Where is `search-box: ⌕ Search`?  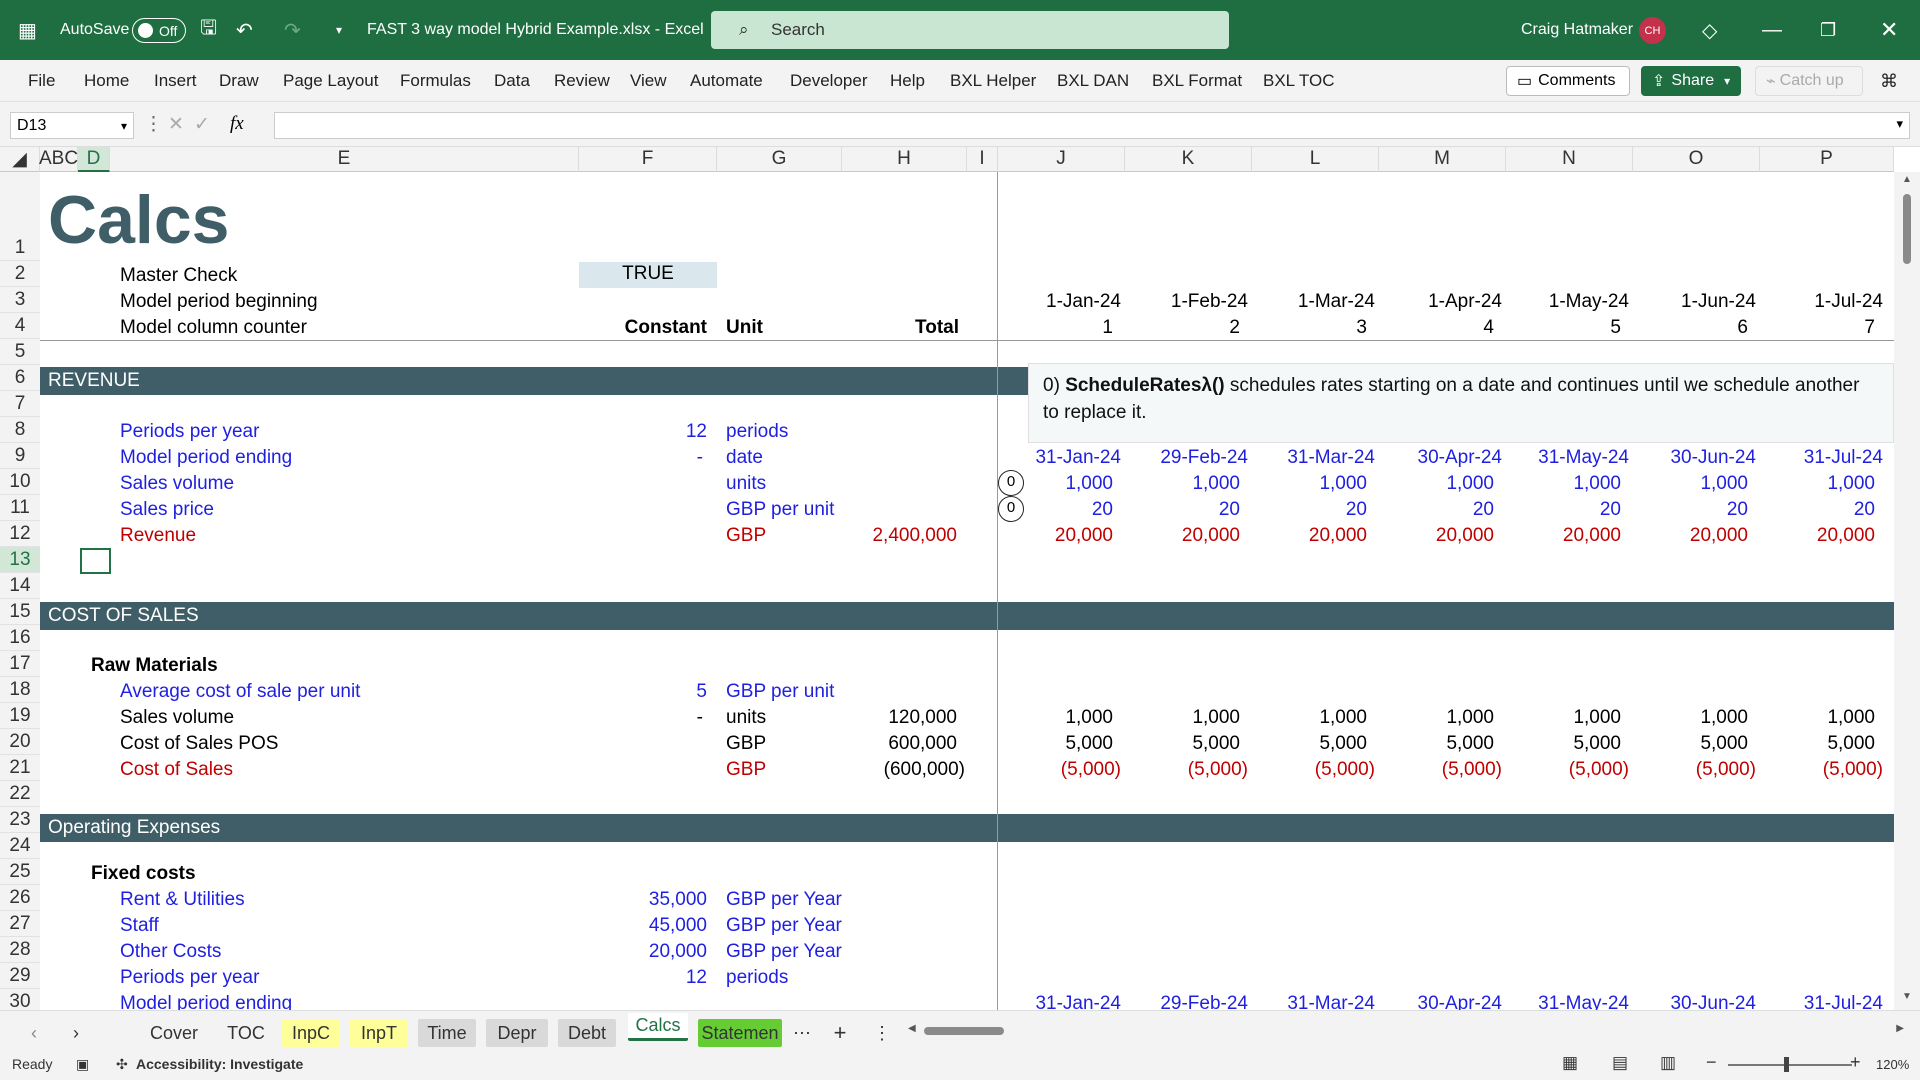 search-box: ⌕ Search is located at coordinates (970, 30).